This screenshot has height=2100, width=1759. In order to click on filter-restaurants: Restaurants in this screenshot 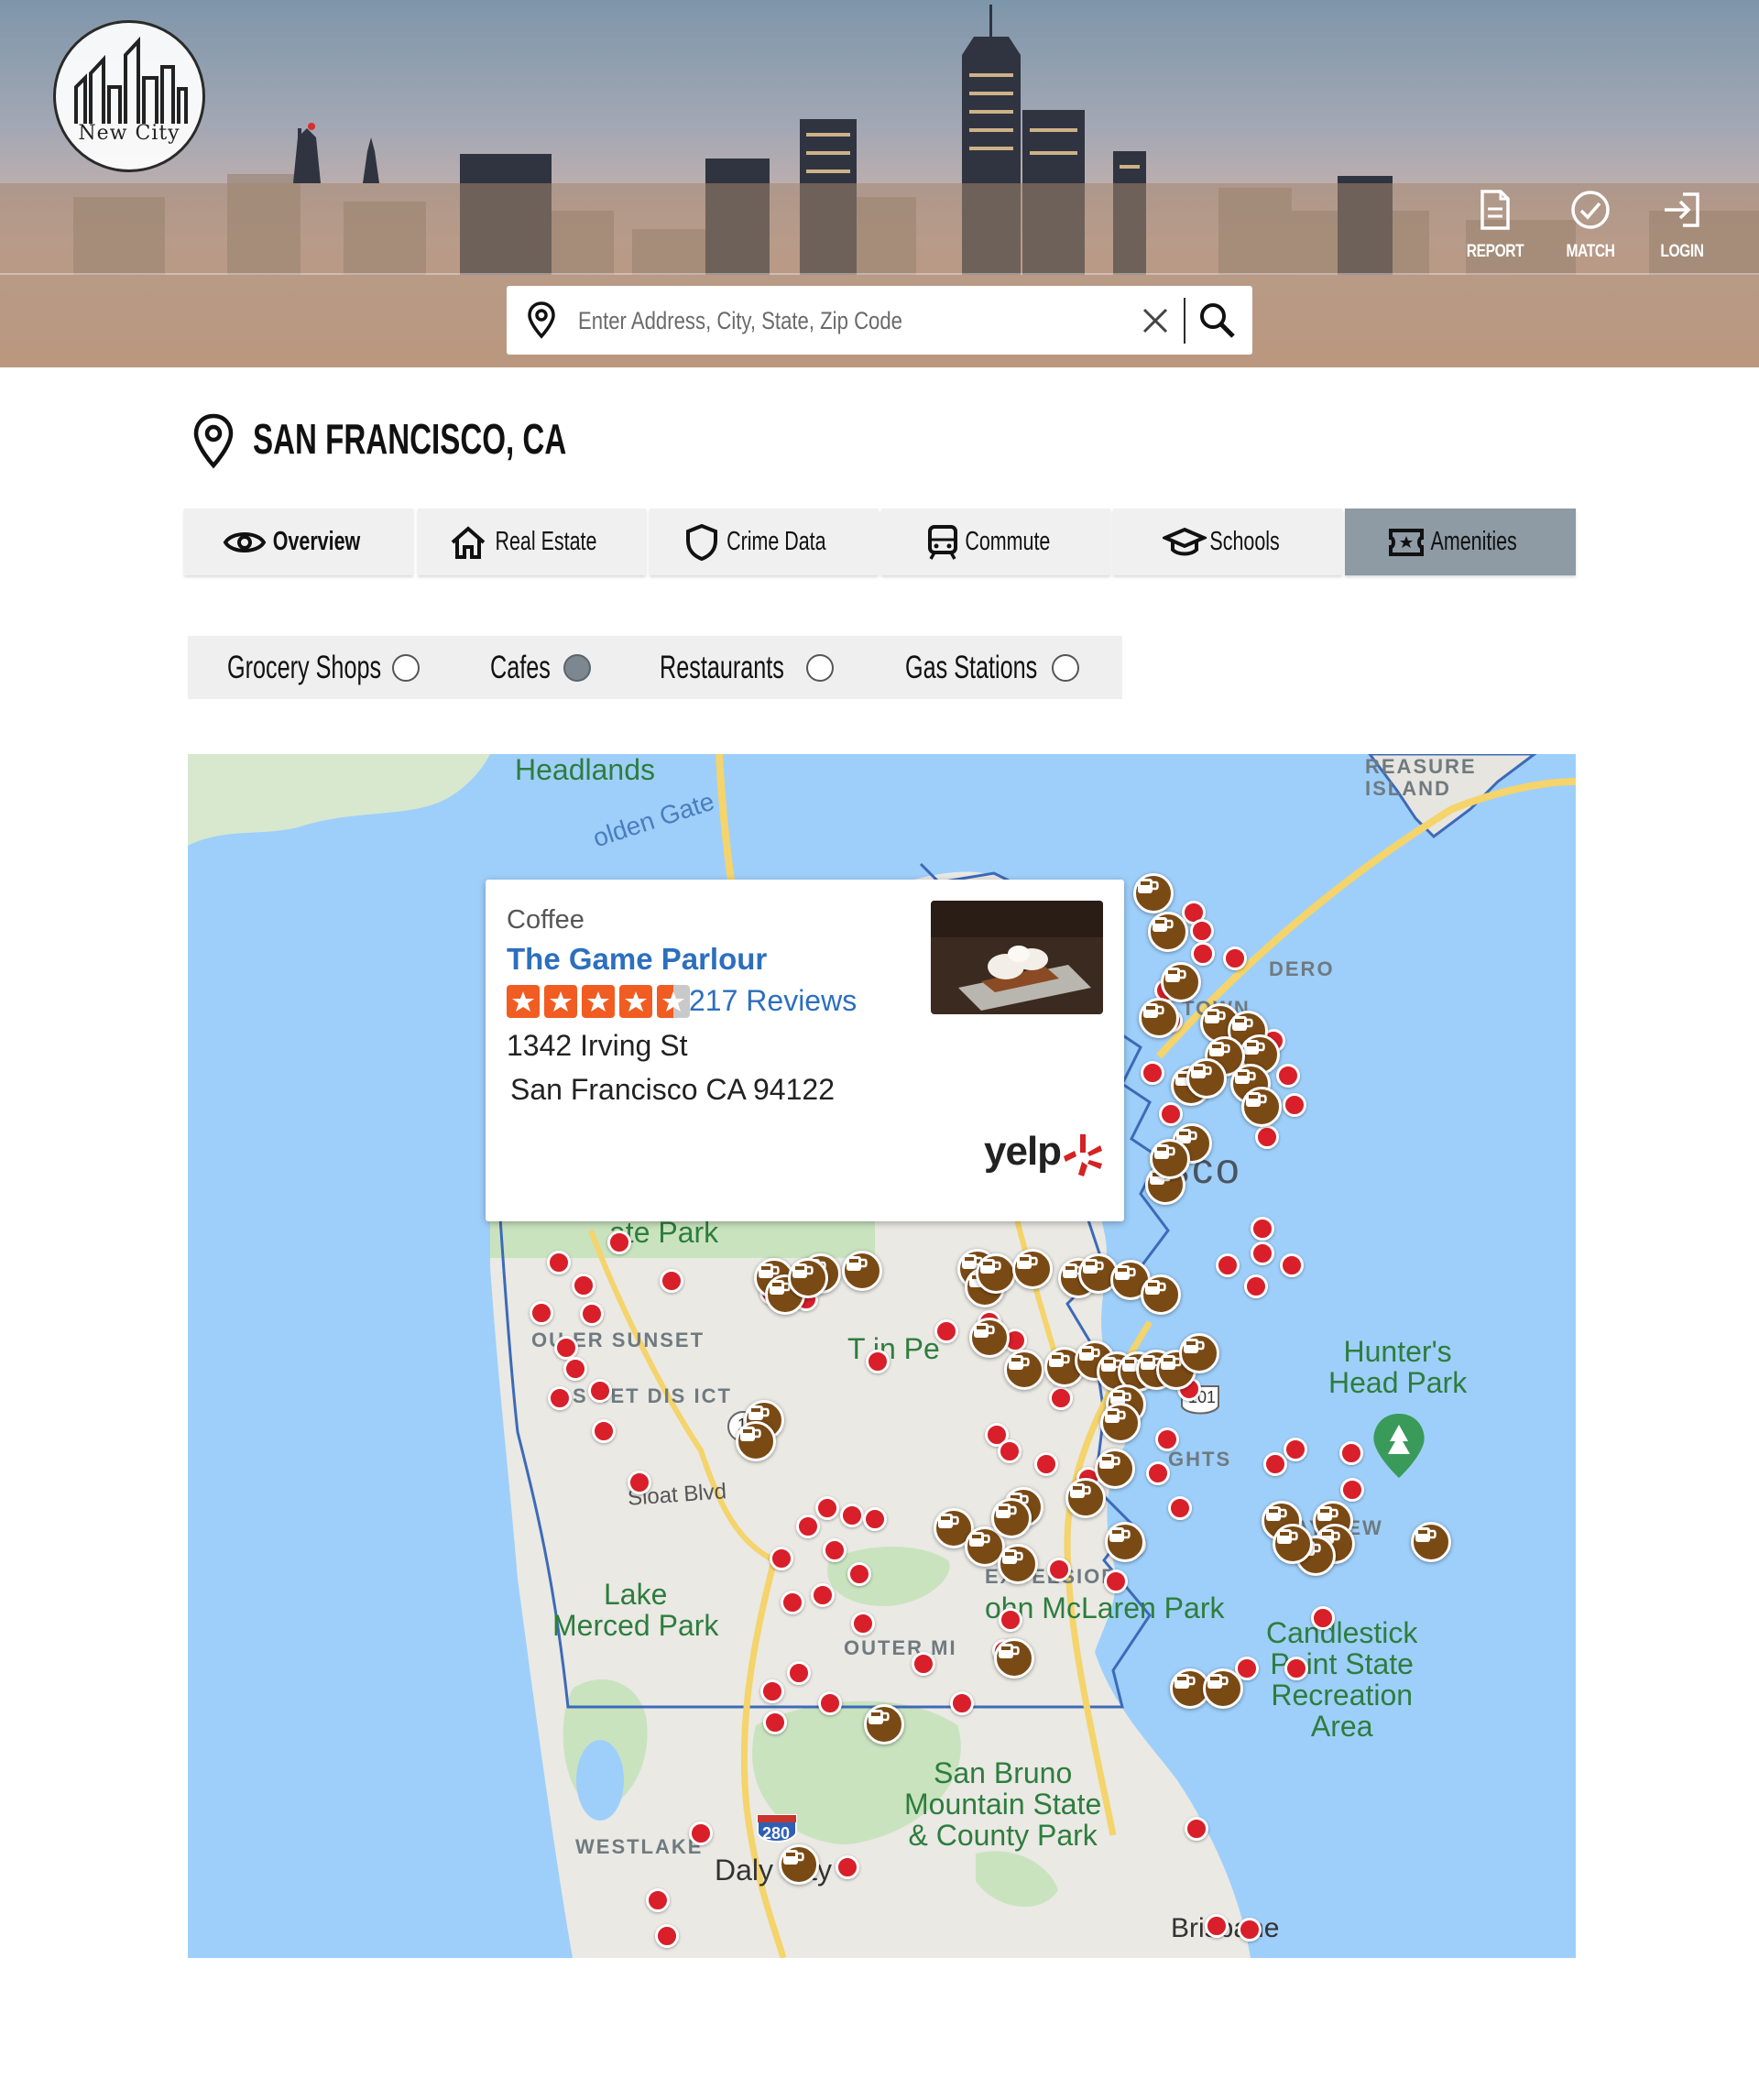, I will do `click(751, 667)`.